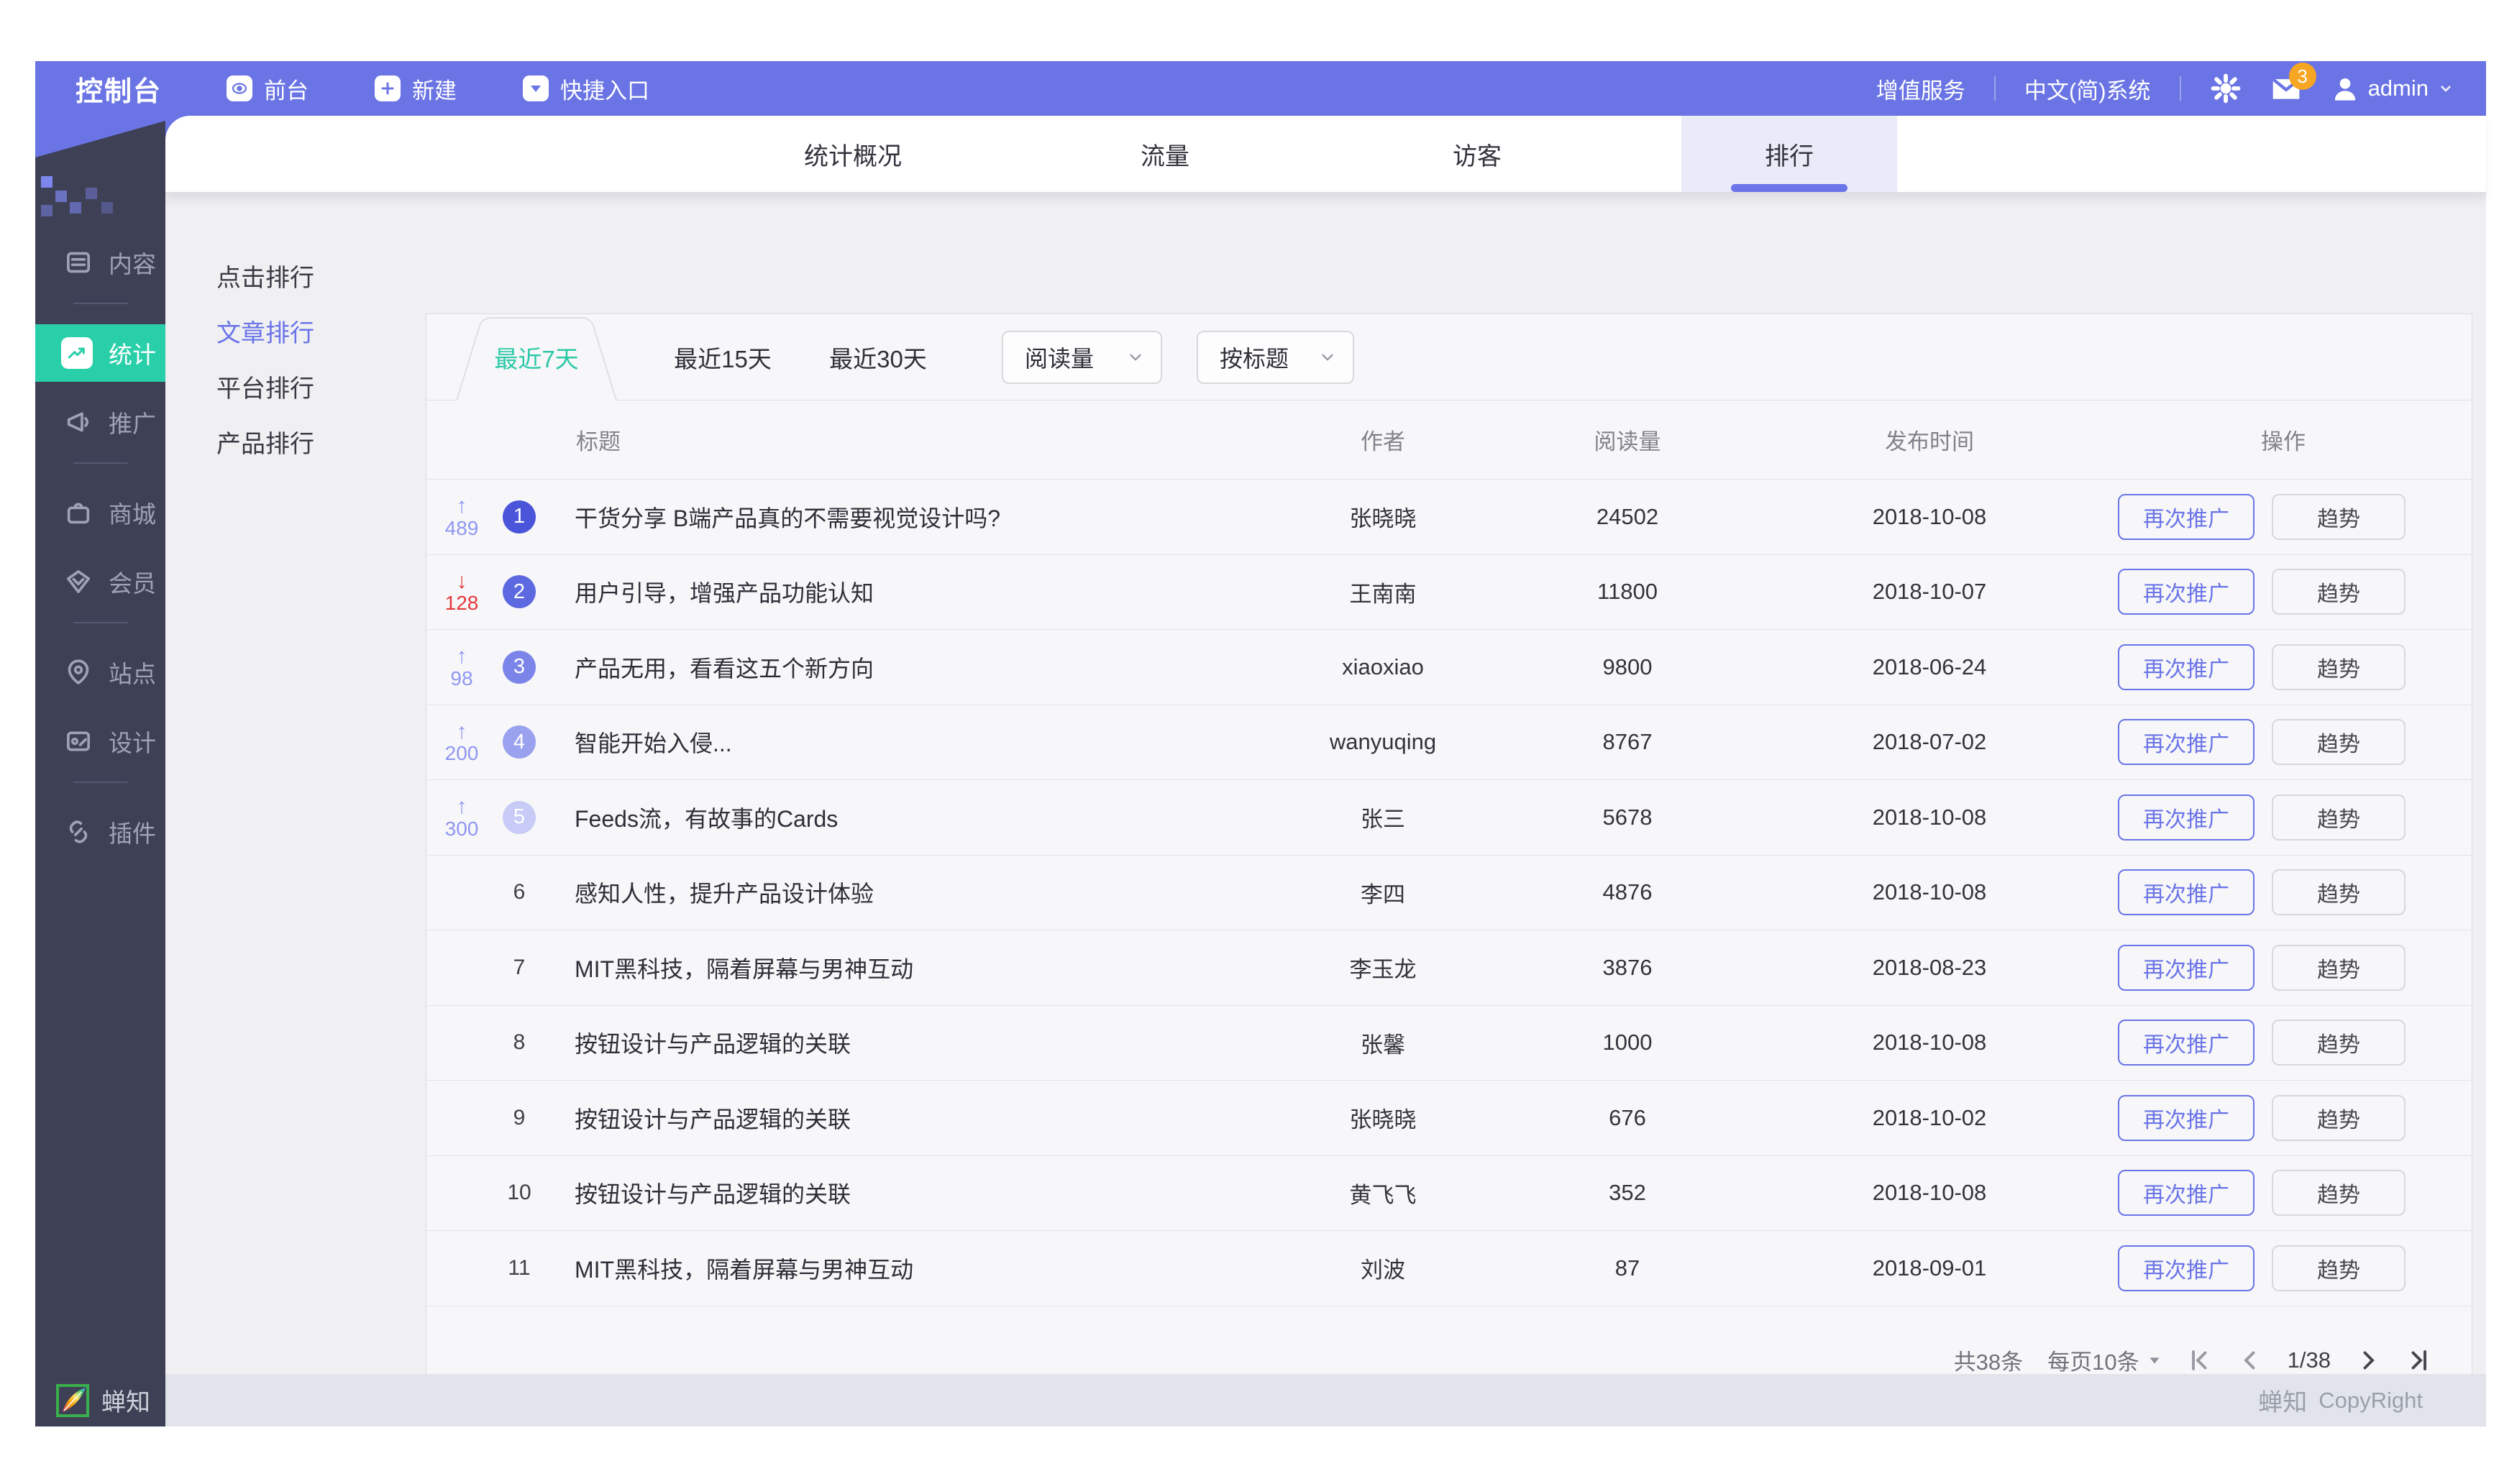  I want to click on mail-icon: 3, so click(2293, 83).